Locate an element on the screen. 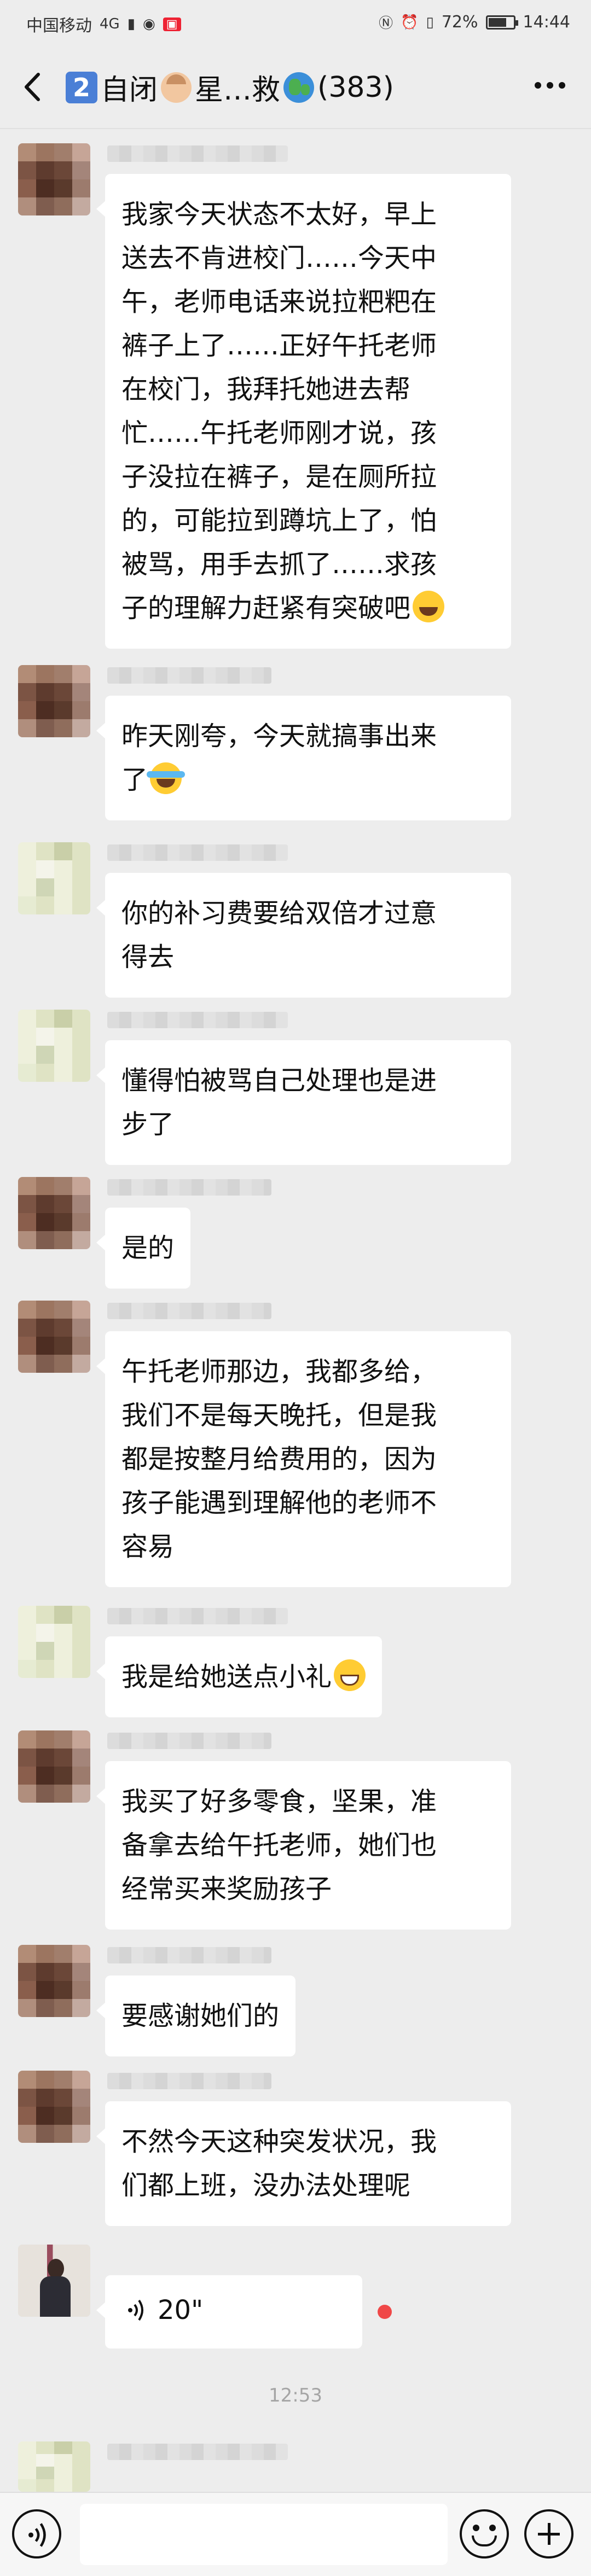 This screenshot has height=2576, width=591. chat-title: 2 自闭 星…救 (383) is located at coordinates (230, 88).